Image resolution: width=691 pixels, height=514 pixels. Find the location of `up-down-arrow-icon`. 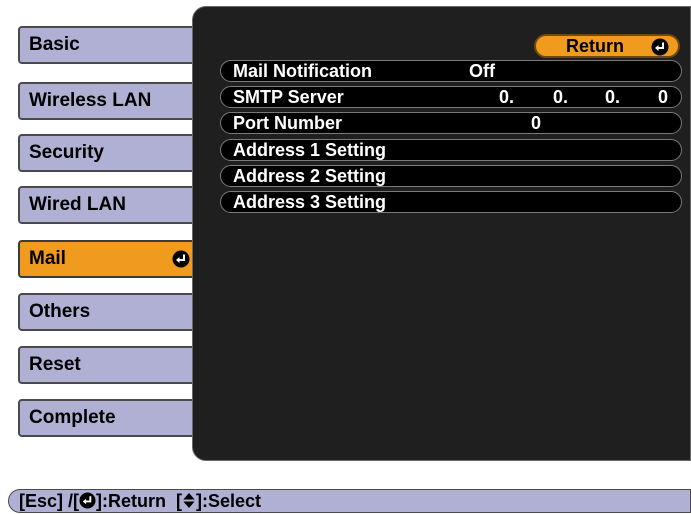

up-down-arrow-icon is located at coordinates (189, 500).